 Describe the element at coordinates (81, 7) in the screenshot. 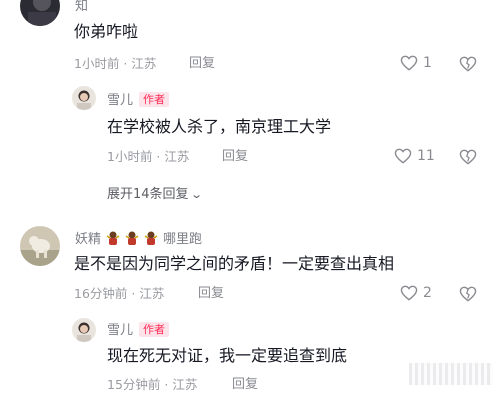

I see `comment-username: 知` at that location.